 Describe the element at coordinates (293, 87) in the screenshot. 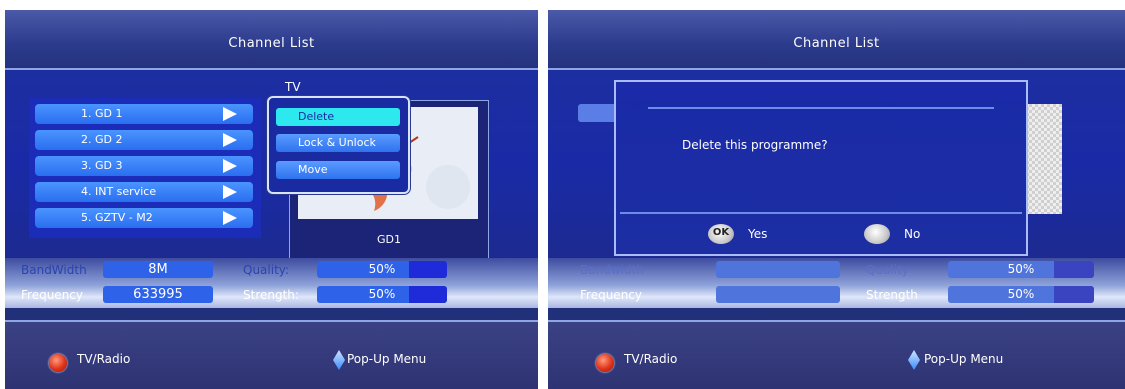

I see `tv-label: TV` at that location.